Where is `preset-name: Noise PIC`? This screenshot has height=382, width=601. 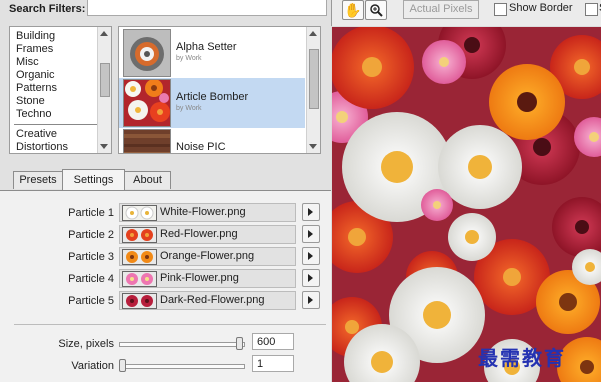 preset-name: Noise PIC is located at coordinates (201, 147).